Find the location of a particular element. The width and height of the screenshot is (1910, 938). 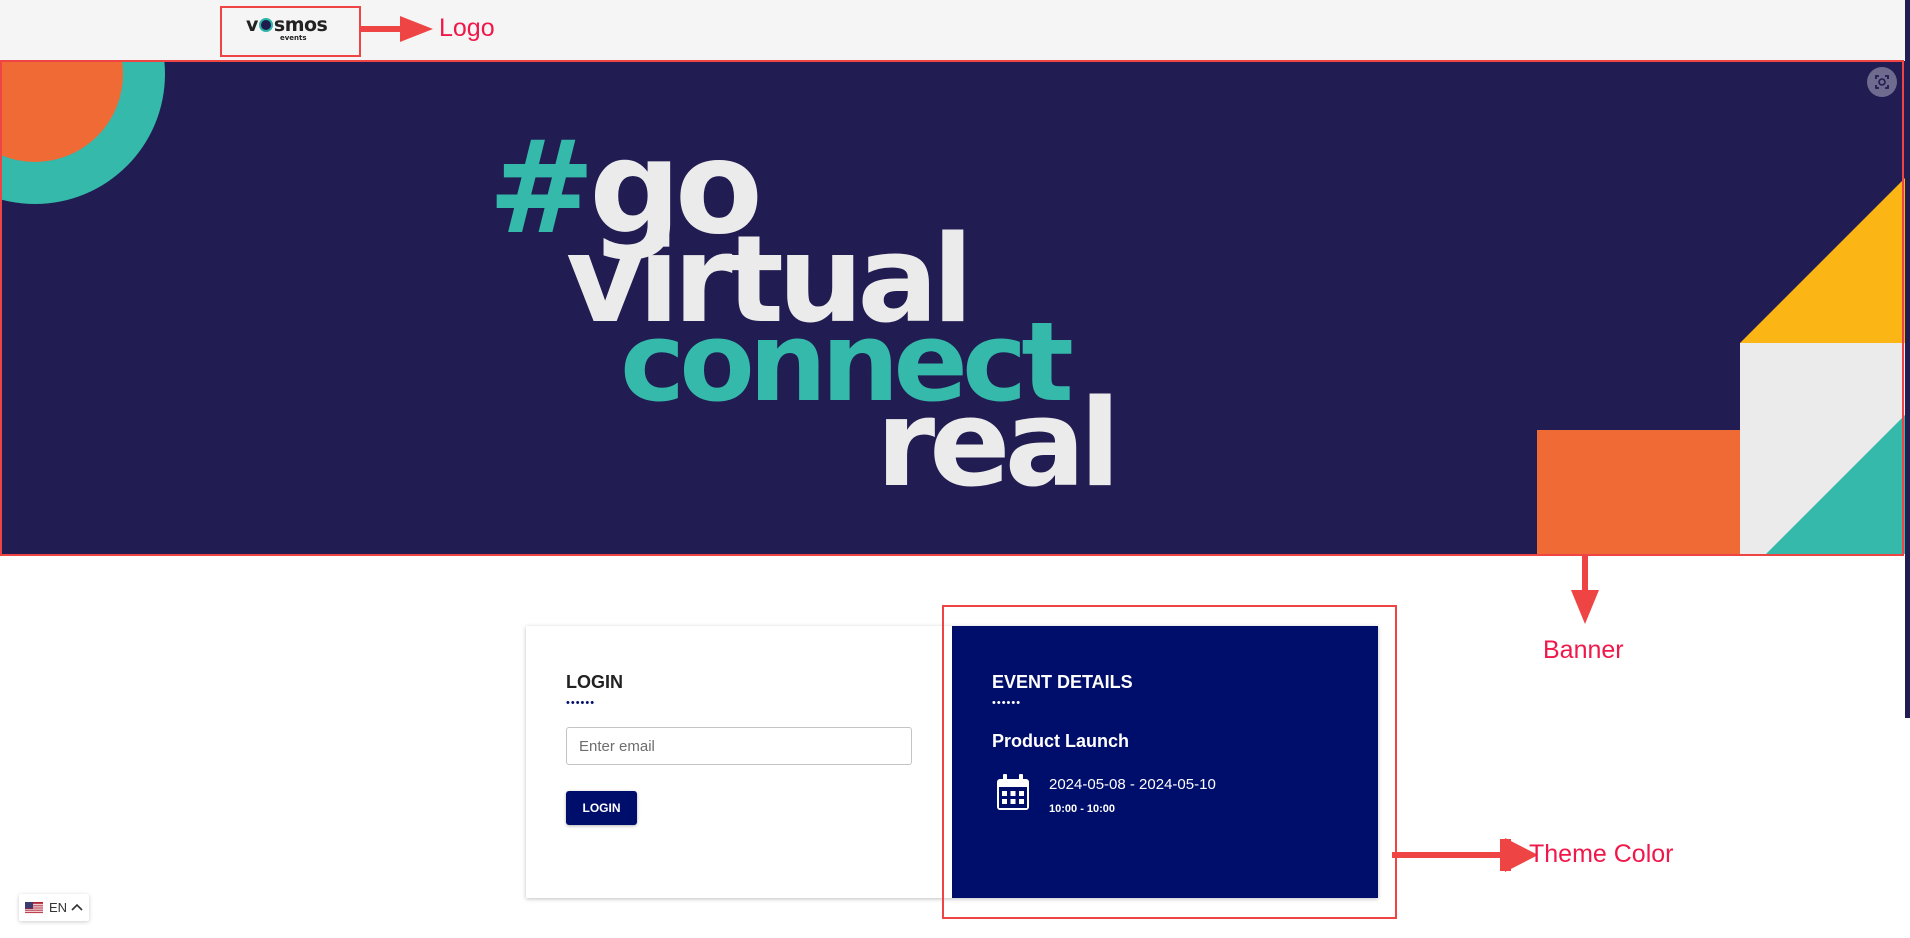

login-title-dots: •••••• is located at coordinates (581, 703).